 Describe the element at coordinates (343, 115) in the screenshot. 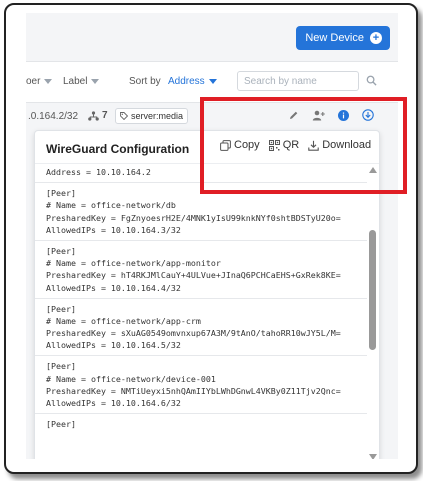

I see `info-icon` at that location.